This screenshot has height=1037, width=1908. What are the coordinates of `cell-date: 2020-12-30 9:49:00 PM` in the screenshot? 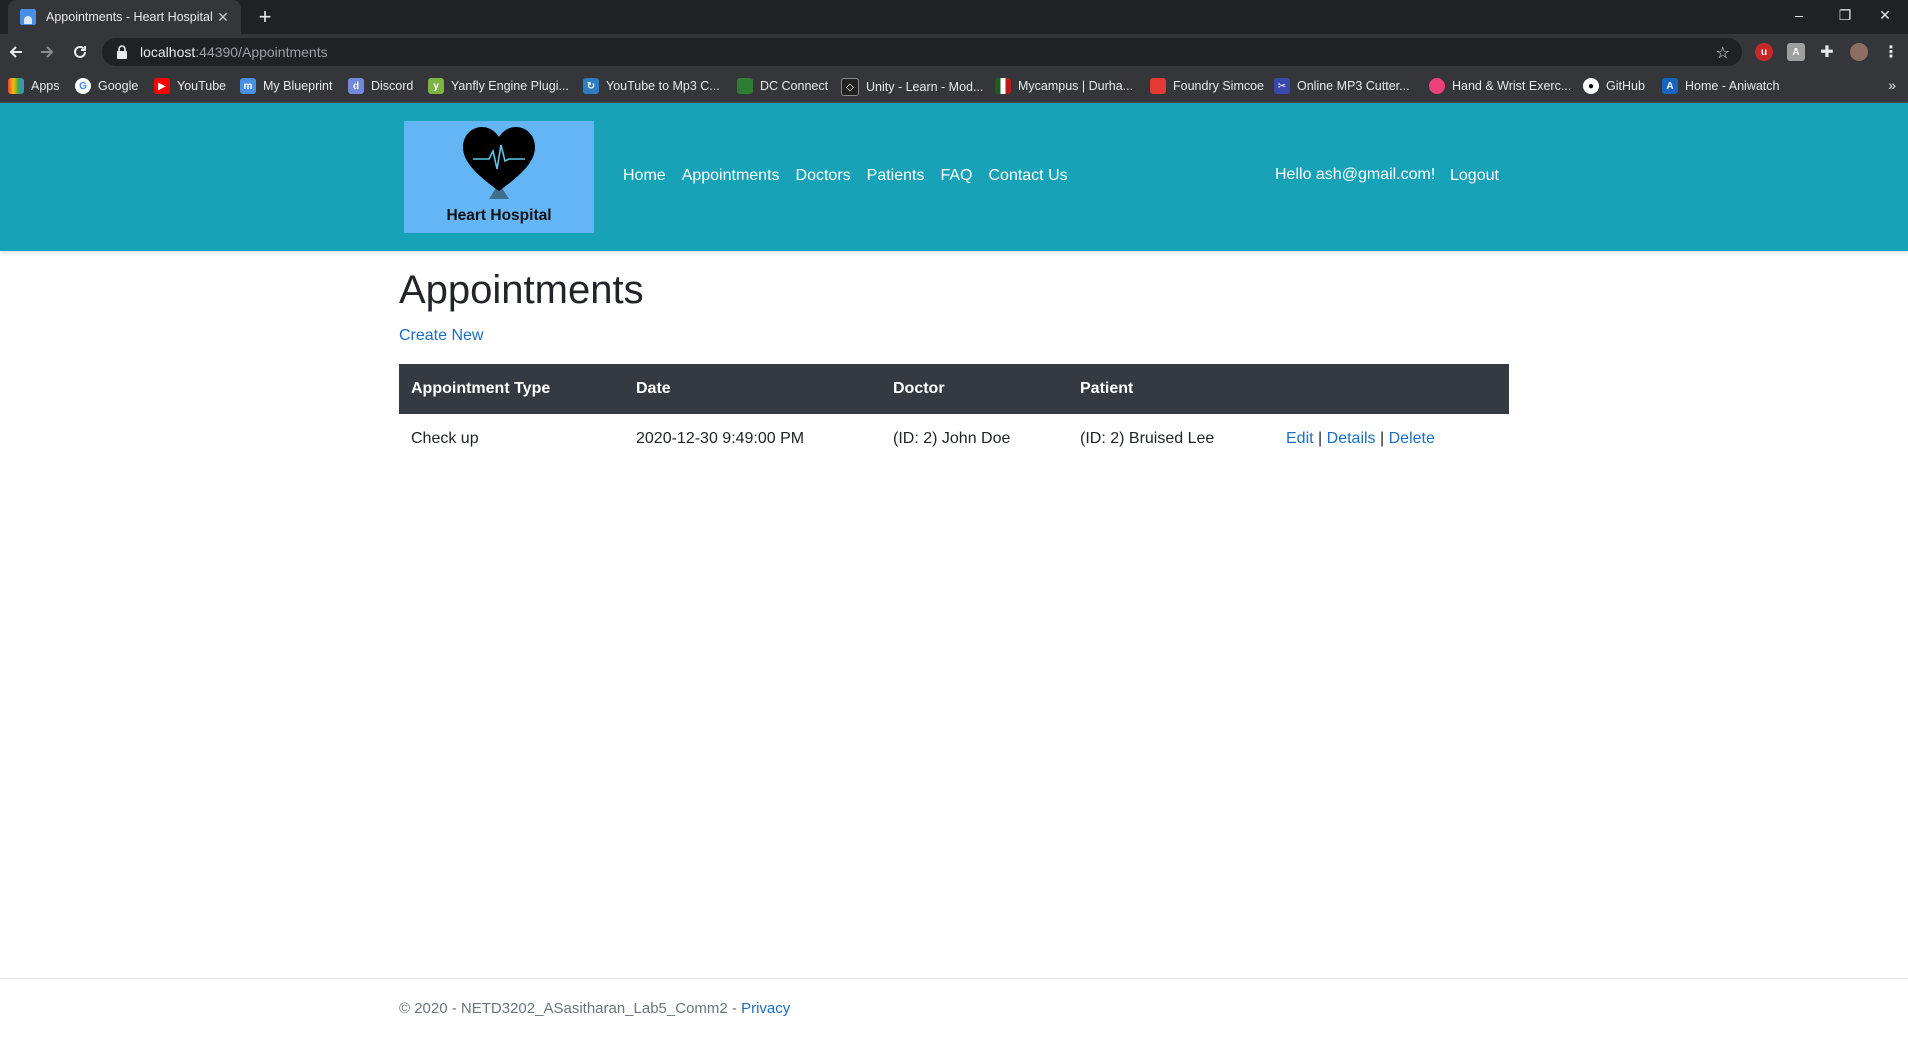 It's located at (720, 438).